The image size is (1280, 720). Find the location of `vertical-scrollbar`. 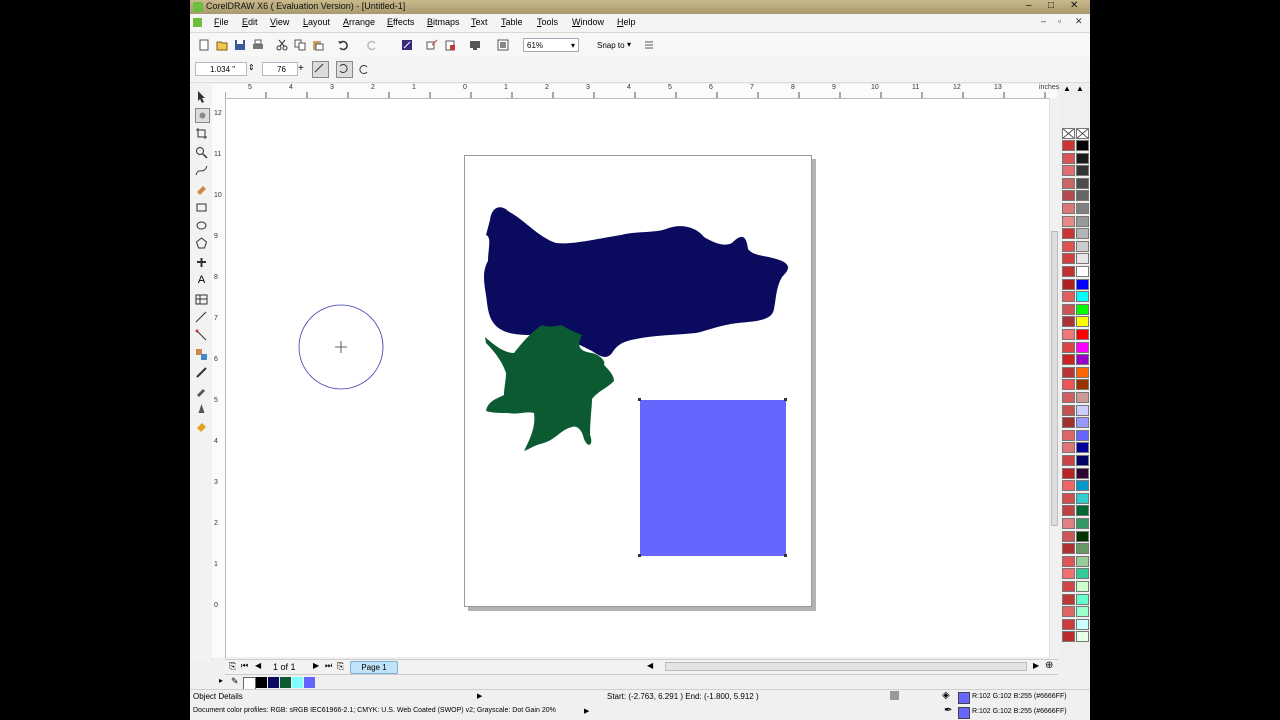

vertical-scrollbar is located at coordinates (1054, 378).